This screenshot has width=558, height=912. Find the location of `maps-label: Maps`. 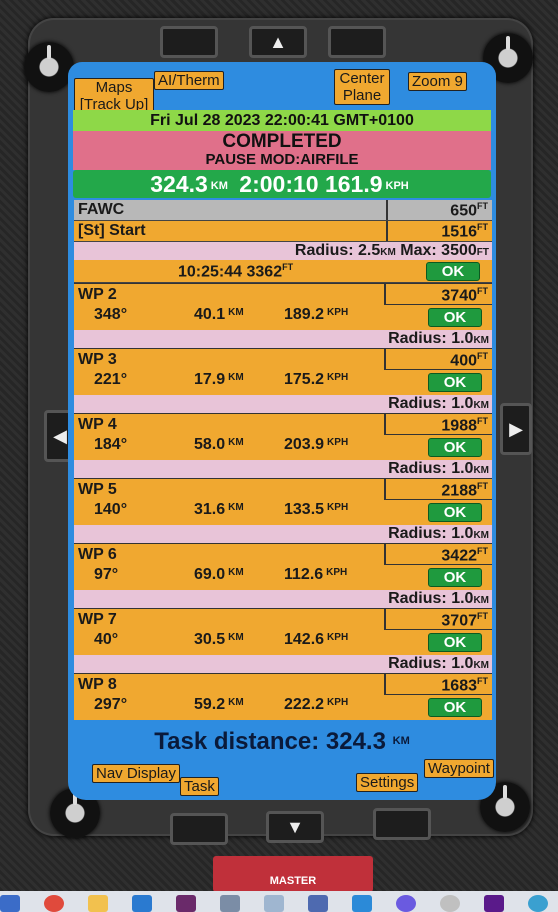

maps-label: Maps is located at coordinates (114, 87).